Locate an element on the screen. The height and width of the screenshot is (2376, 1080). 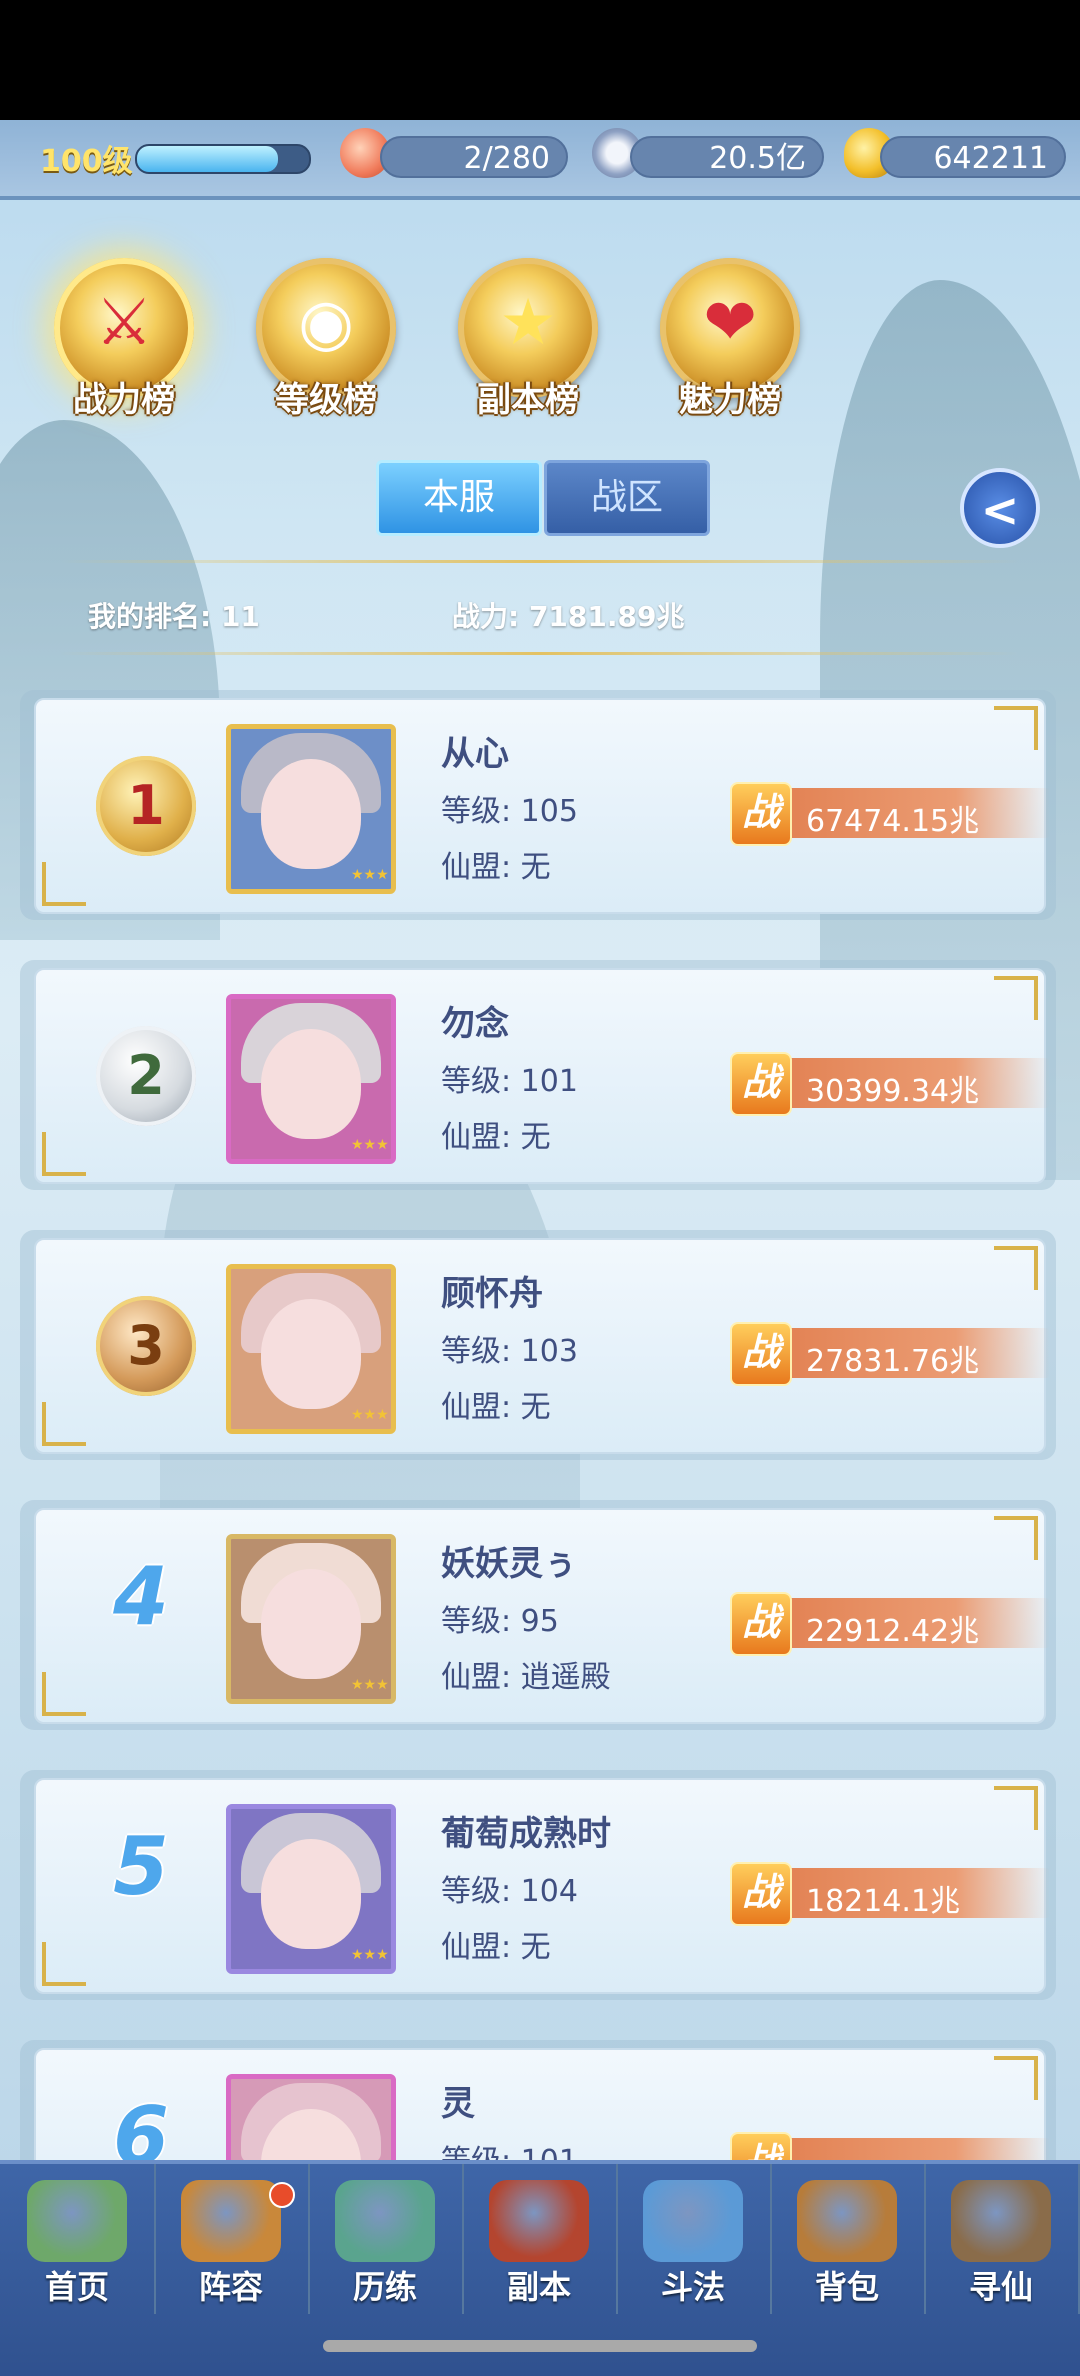
player-card: 5 ★★★ 葡萄成熟时 等级: 104 仙盟: 无 战 18214.1兆 is located at coordinates (538, 1885).